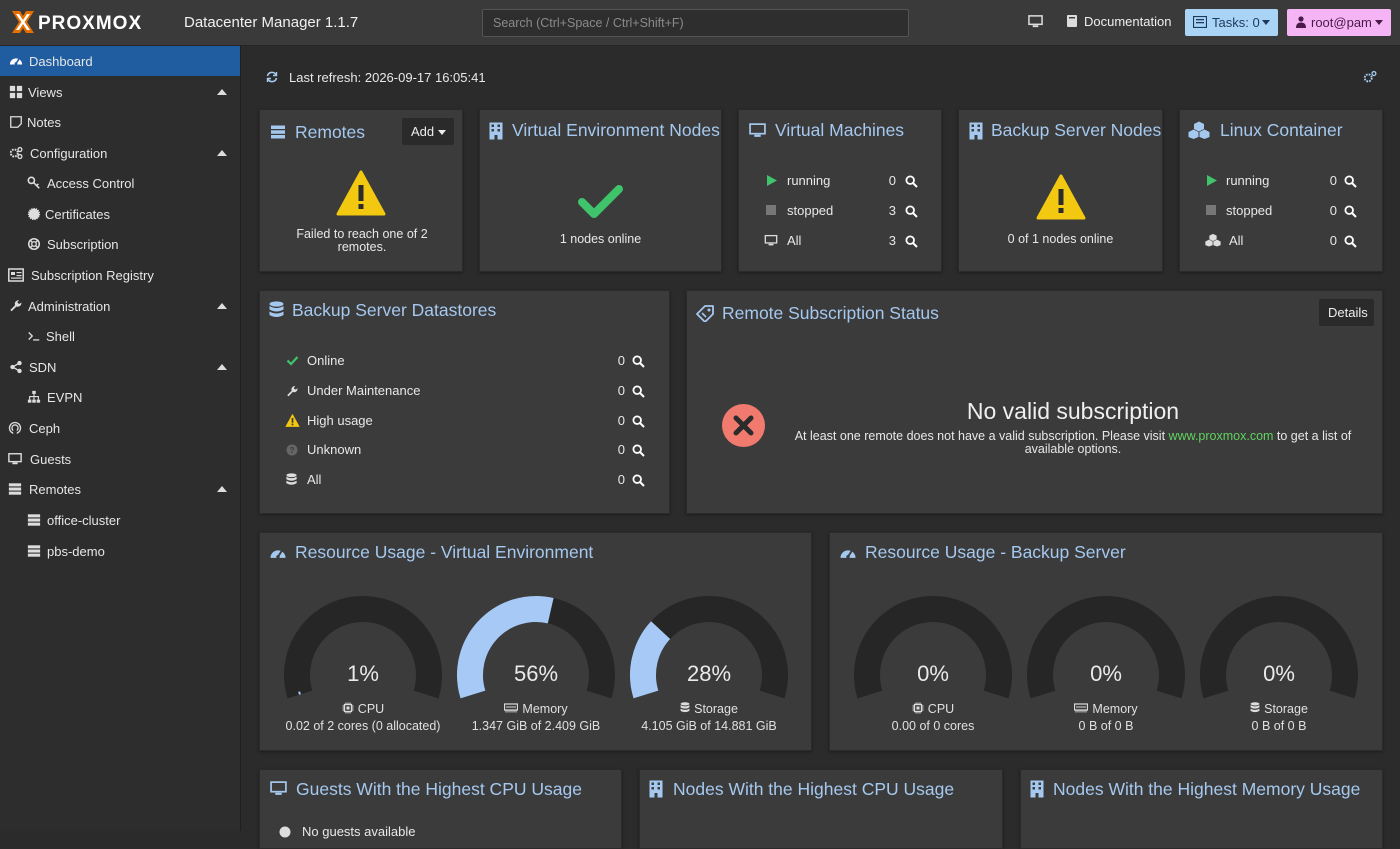 The width and height of the screenshot is (1400, 849). Describe the element at coordinates (33, 182) in the screenshot. I see `key-icon` at that location.